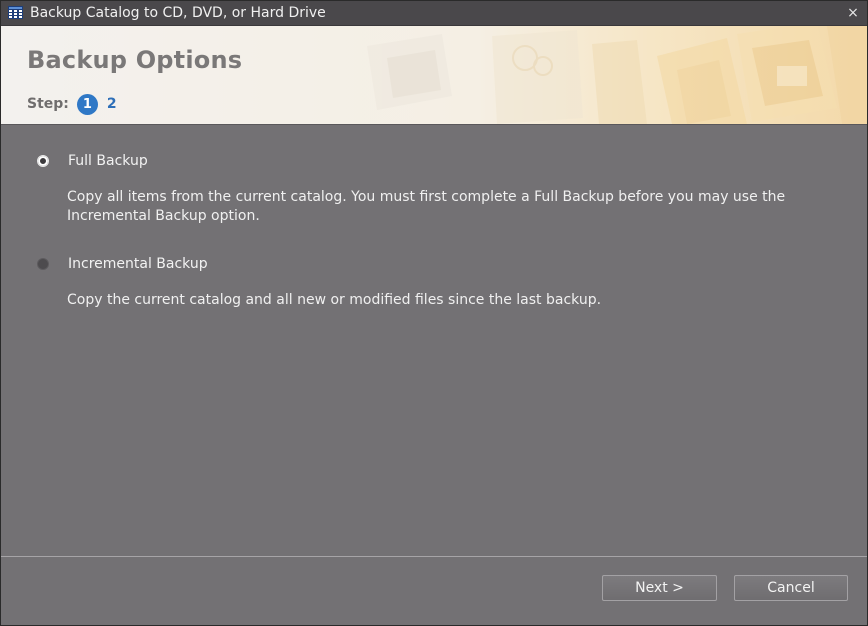 This screenshot has width=868, height=626. I want to click on photo-collage-art, so click(617, 75).